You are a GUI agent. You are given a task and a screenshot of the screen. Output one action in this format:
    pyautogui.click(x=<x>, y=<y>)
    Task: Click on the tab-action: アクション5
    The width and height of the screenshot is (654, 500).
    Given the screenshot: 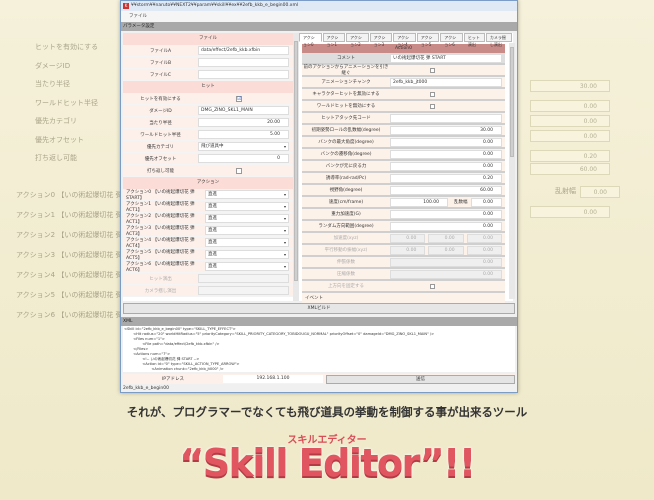 What is the action you would take?
    pyautogui.click(x=428, y=40)
    